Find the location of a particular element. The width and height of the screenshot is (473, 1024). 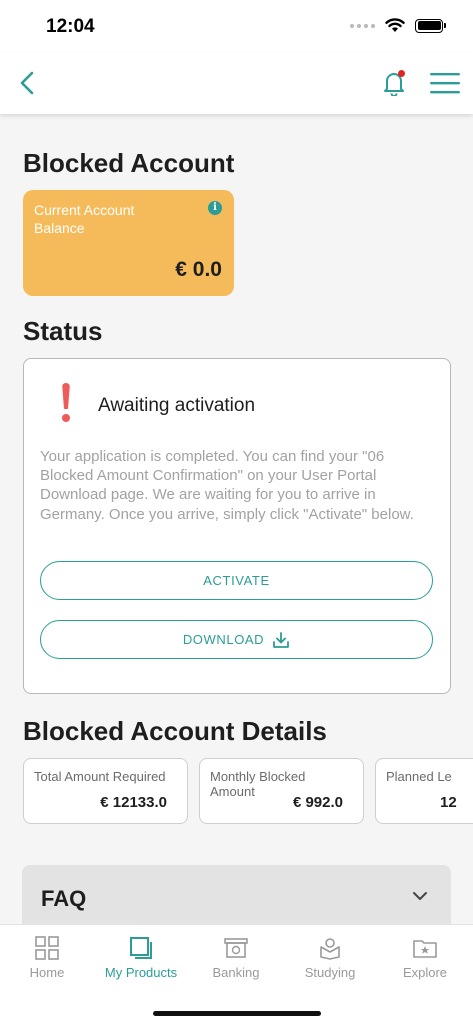

nav-explore-label: Explore is located at coordinates (425, 972).